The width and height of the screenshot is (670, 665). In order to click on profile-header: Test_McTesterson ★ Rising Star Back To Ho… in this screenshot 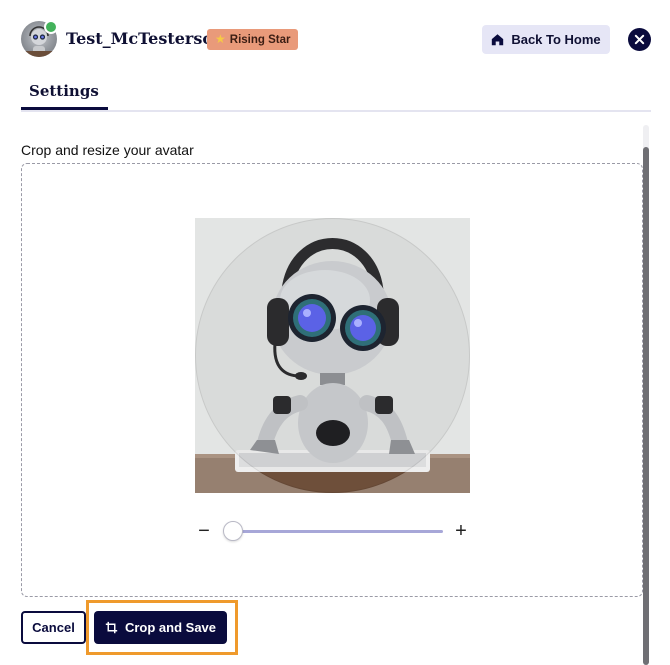, I will do `click(335, 38)`.